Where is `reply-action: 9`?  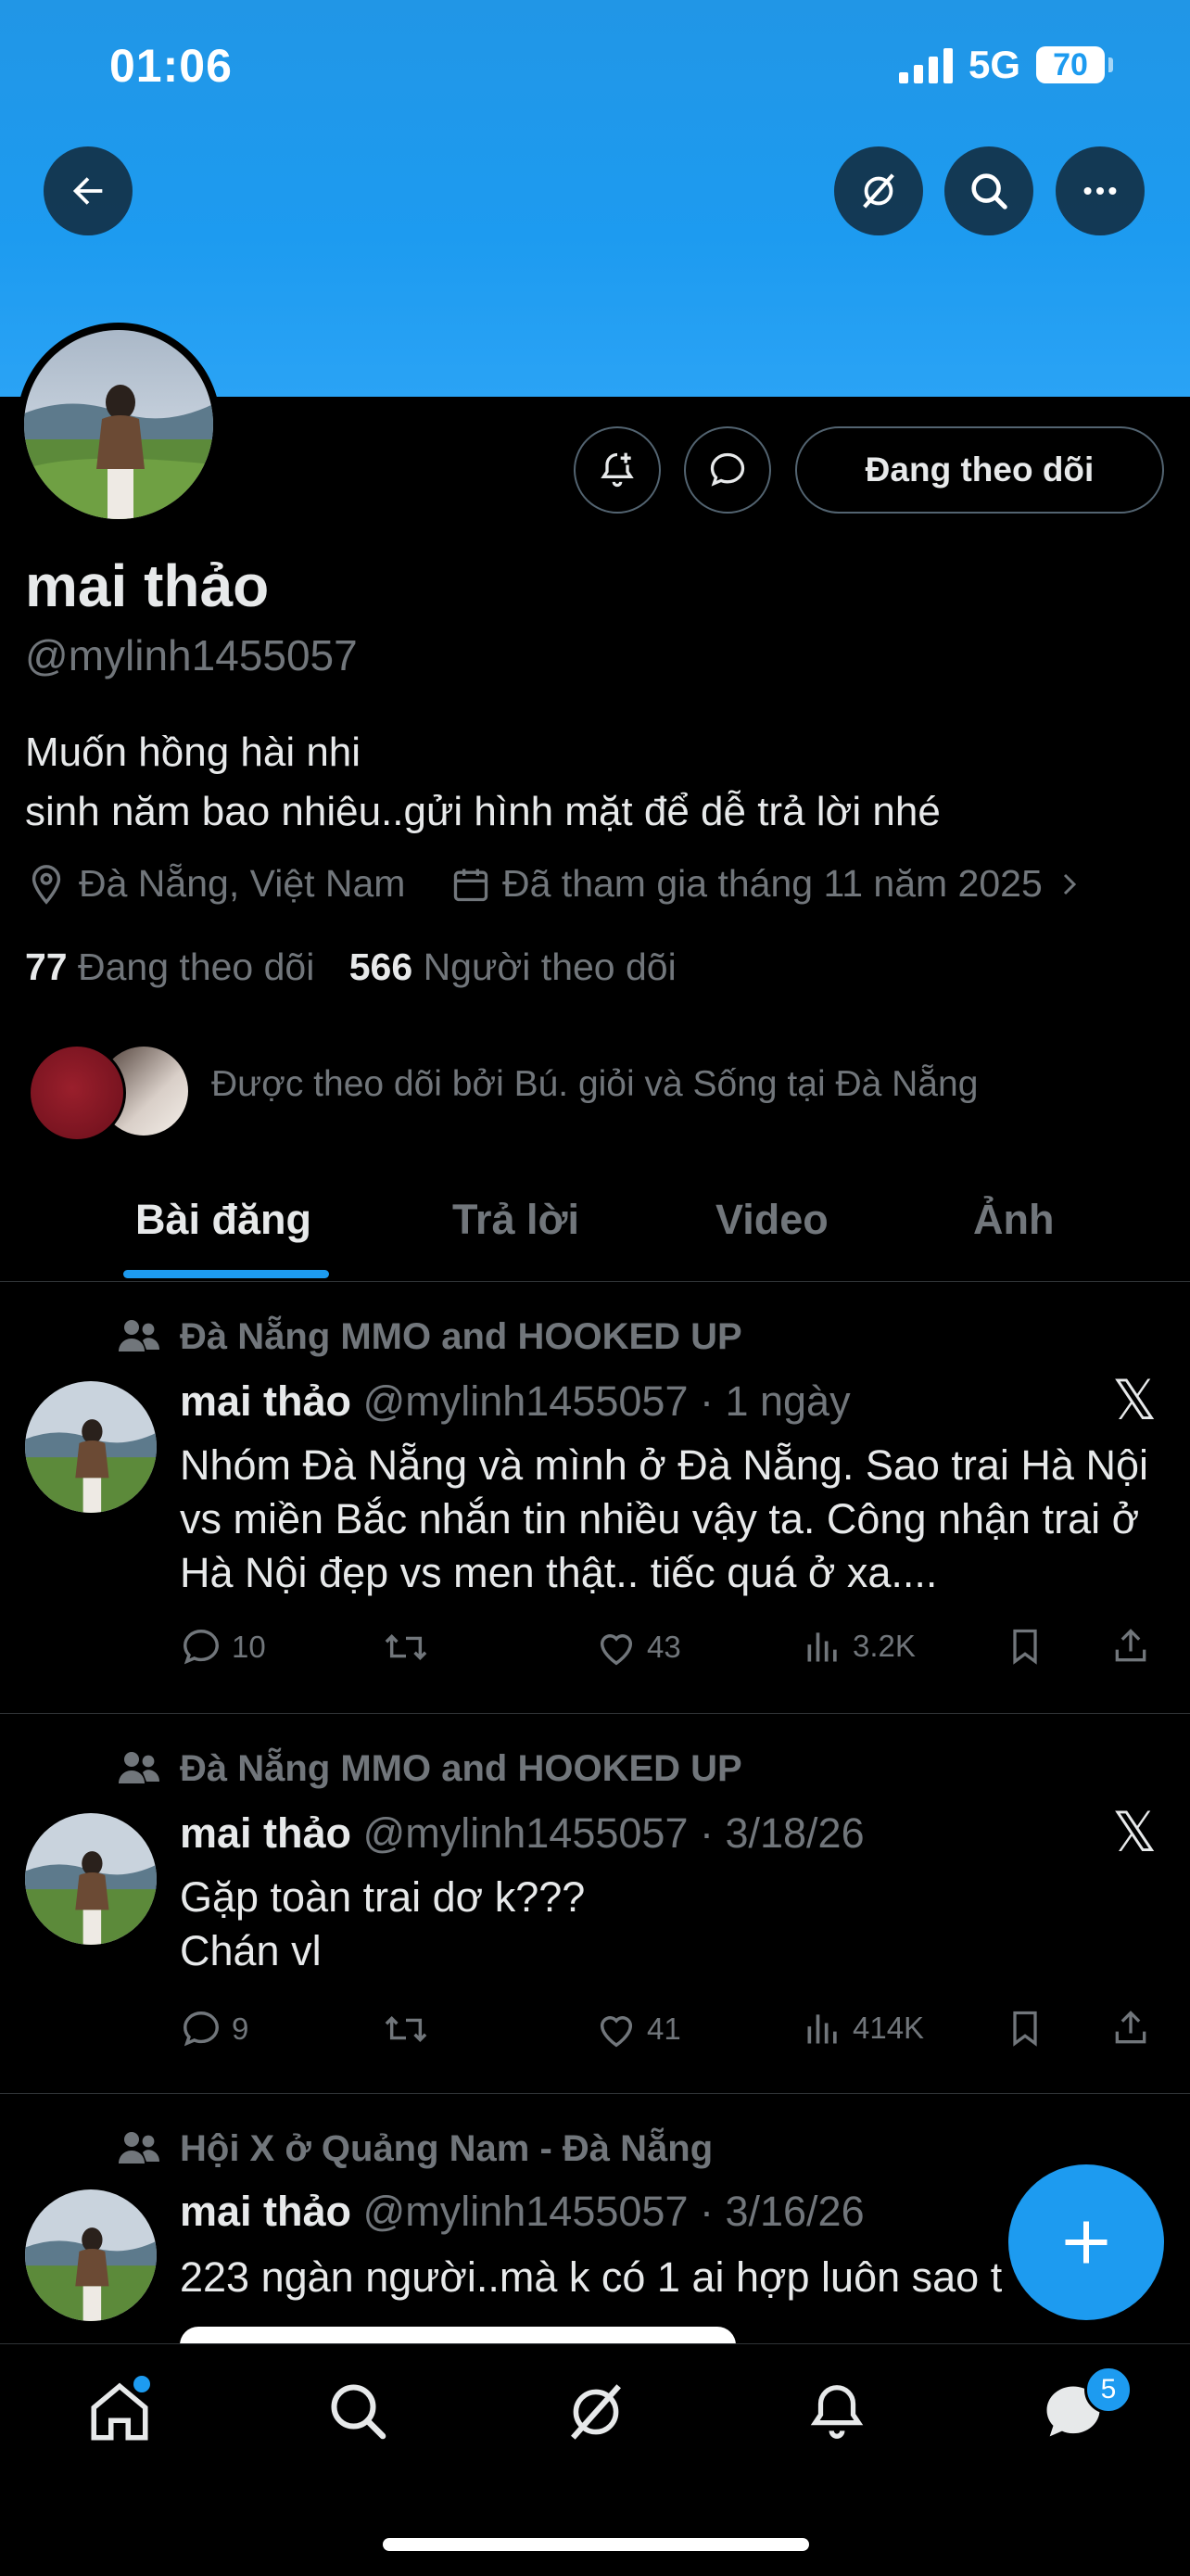 reply-action: 9 is located at coordinates (214, 2029).